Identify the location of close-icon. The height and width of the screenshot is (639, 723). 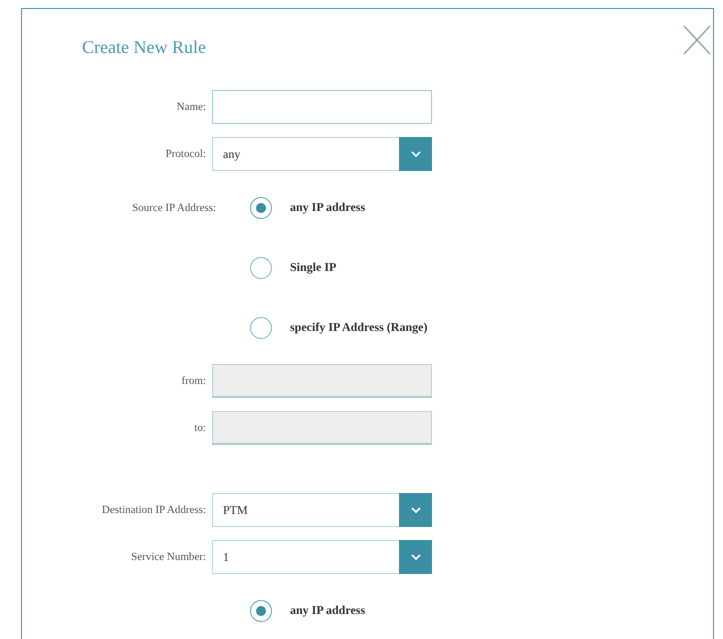
(697, 40).